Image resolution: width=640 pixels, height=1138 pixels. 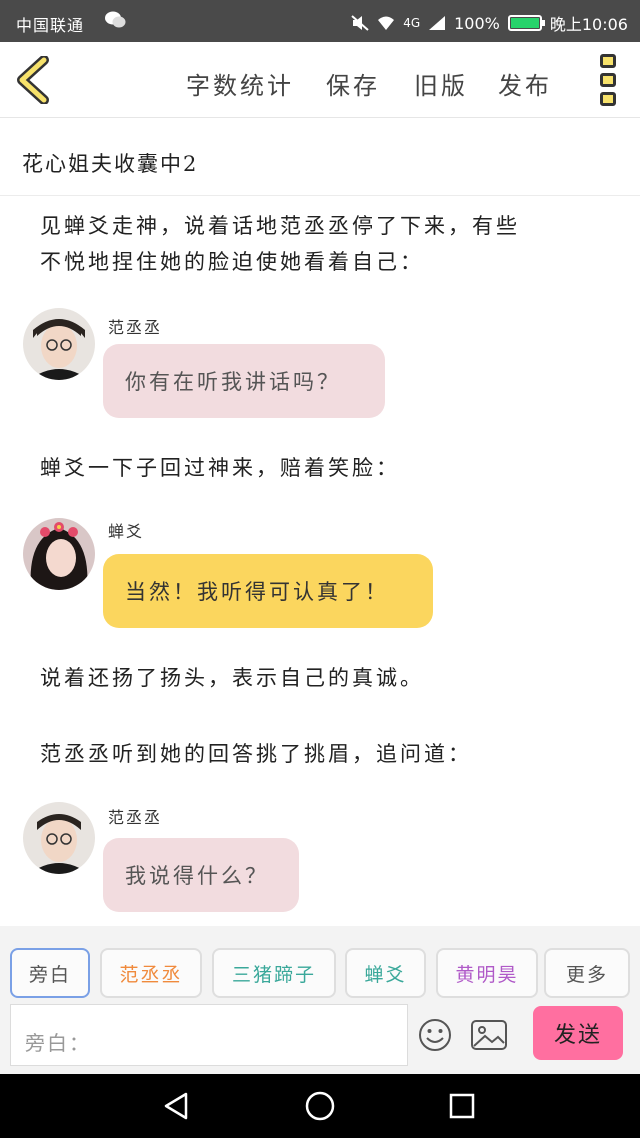 I want to click on editor-header: 字数统计 保存 旧版 发布, so click(x=320, y=80).